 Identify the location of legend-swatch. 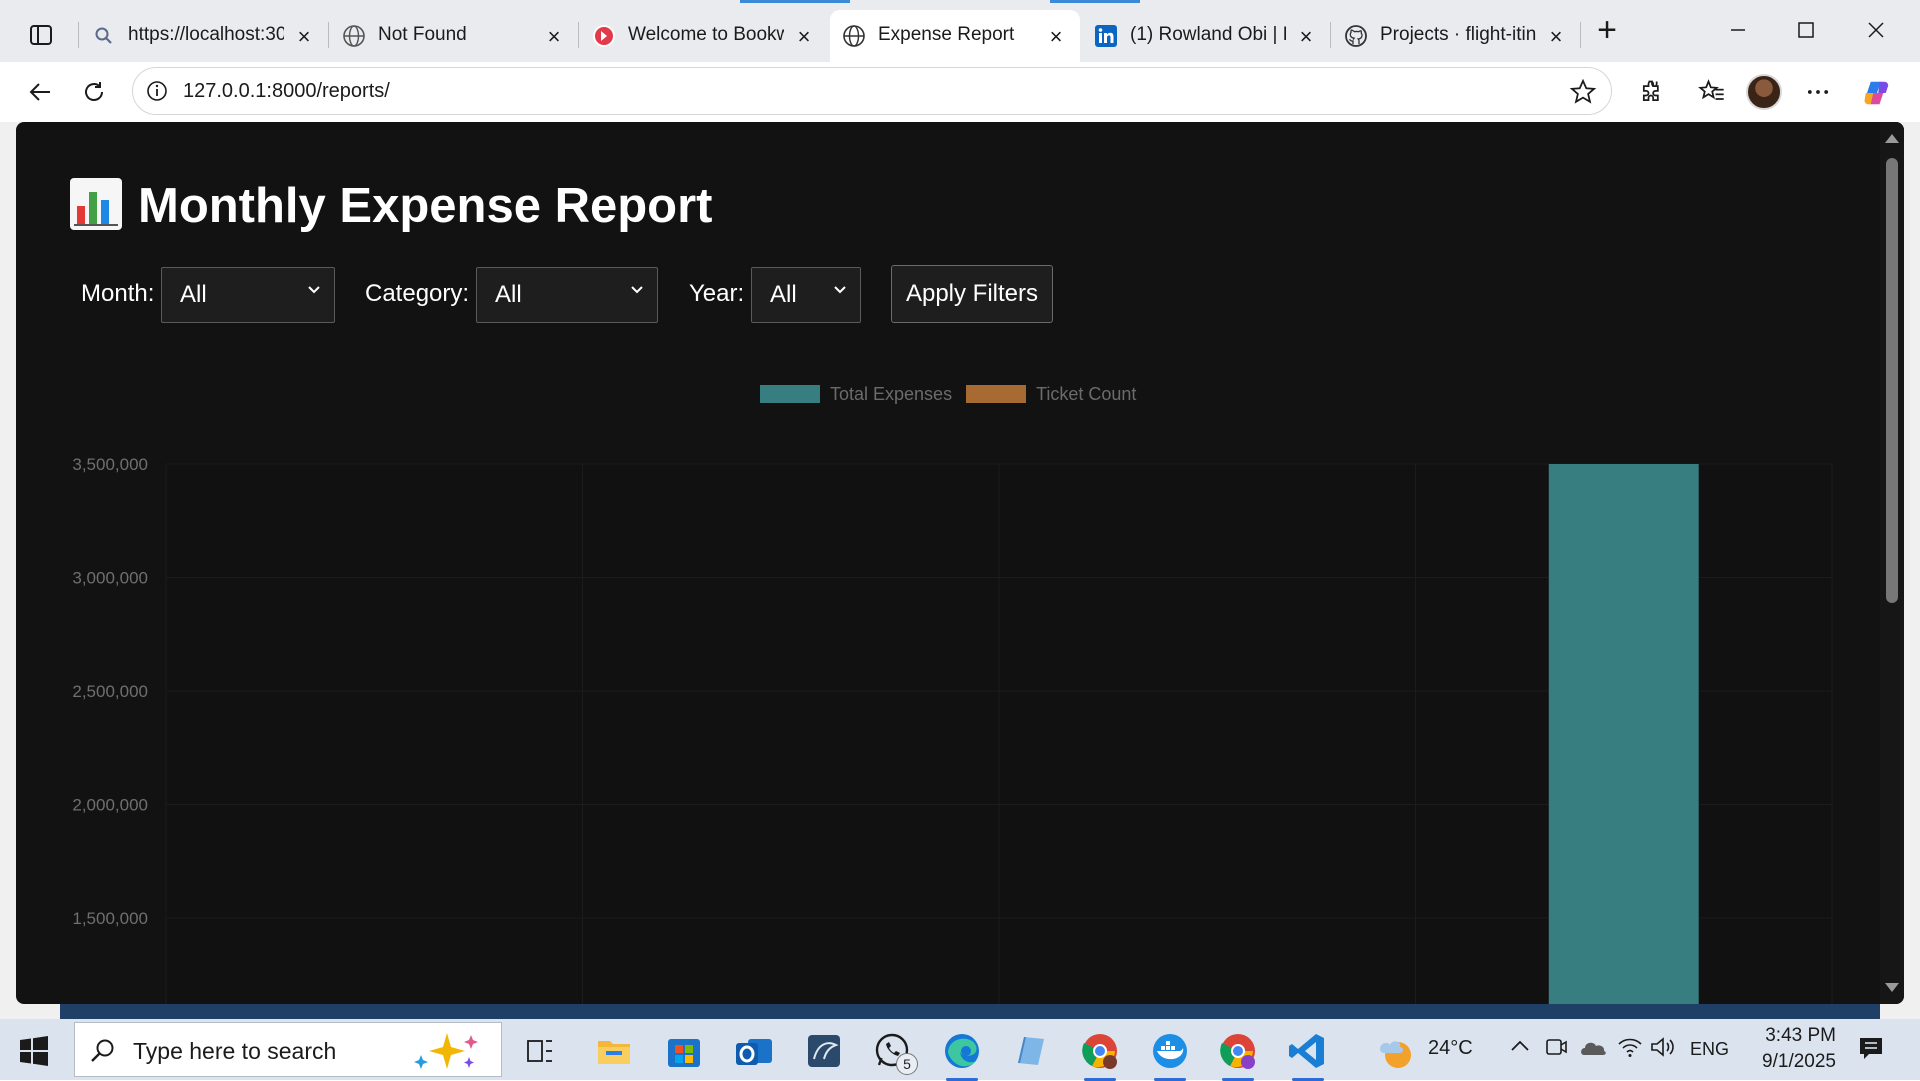
(790, 394).